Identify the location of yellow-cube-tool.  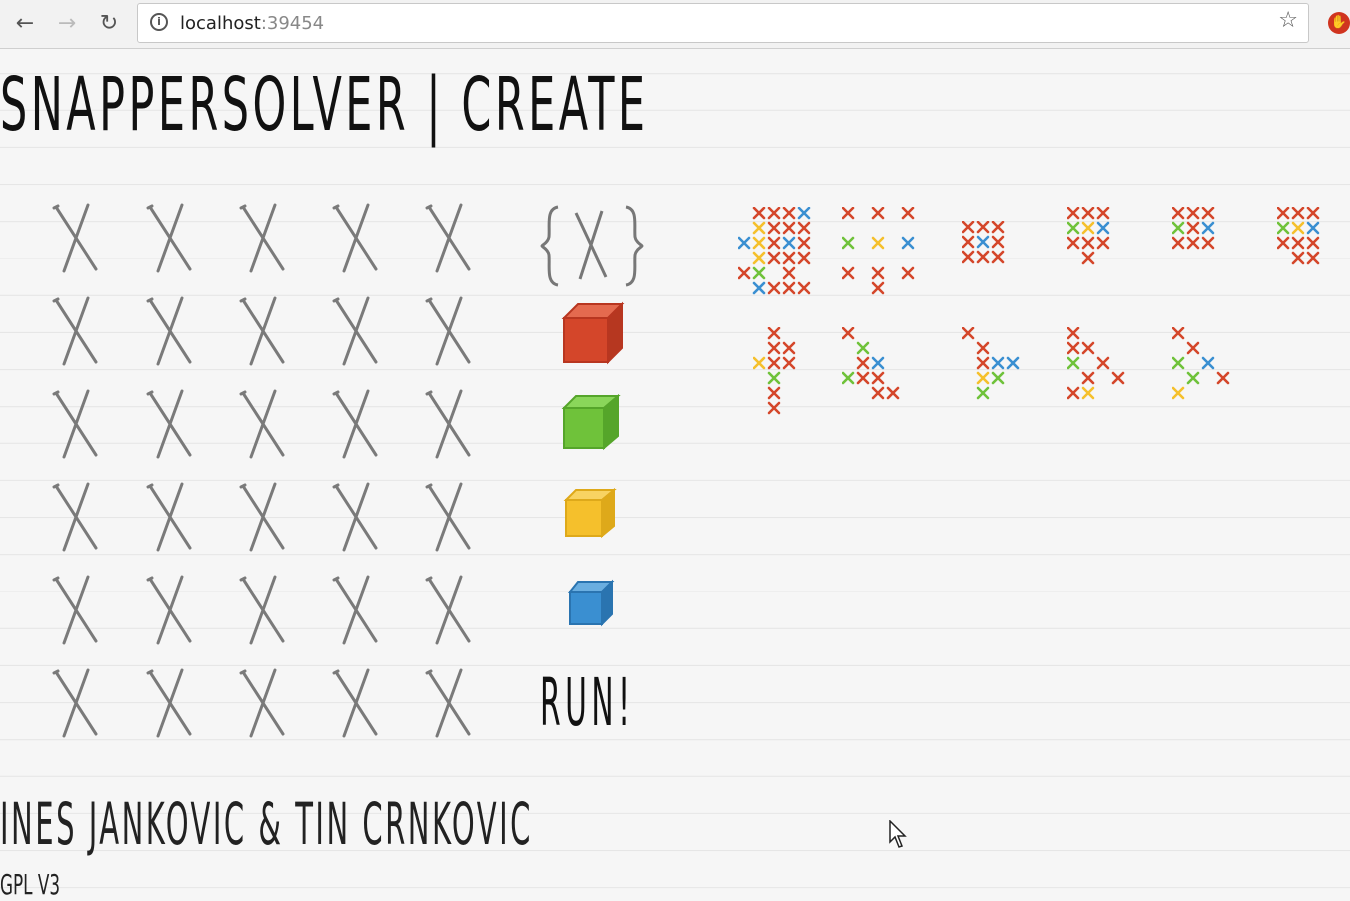
(591, 515).